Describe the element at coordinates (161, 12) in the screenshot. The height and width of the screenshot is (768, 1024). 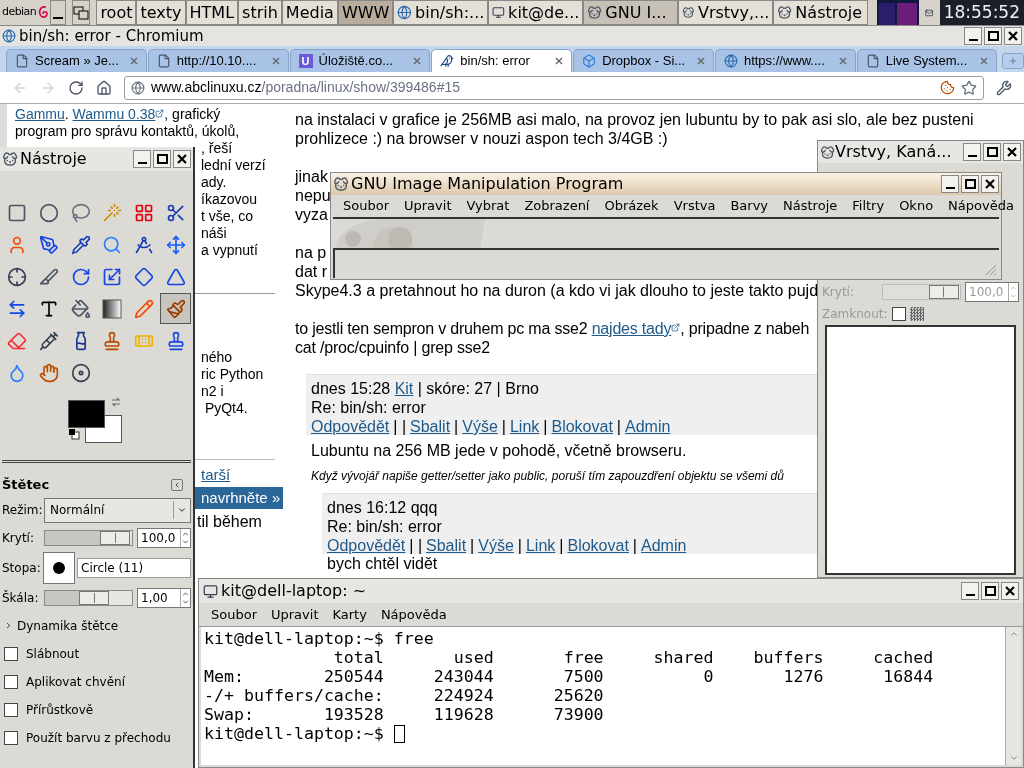
I see `workspace-button: texty` at that location.